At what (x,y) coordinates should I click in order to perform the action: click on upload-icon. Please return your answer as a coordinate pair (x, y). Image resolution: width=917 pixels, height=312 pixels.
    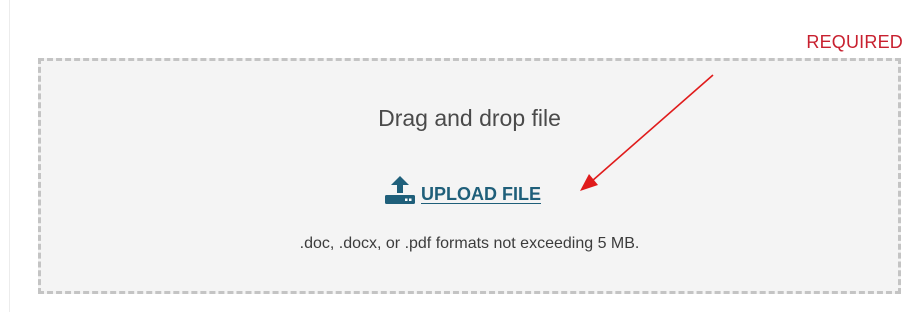
    Looking at the image, I should click on (400, 190).